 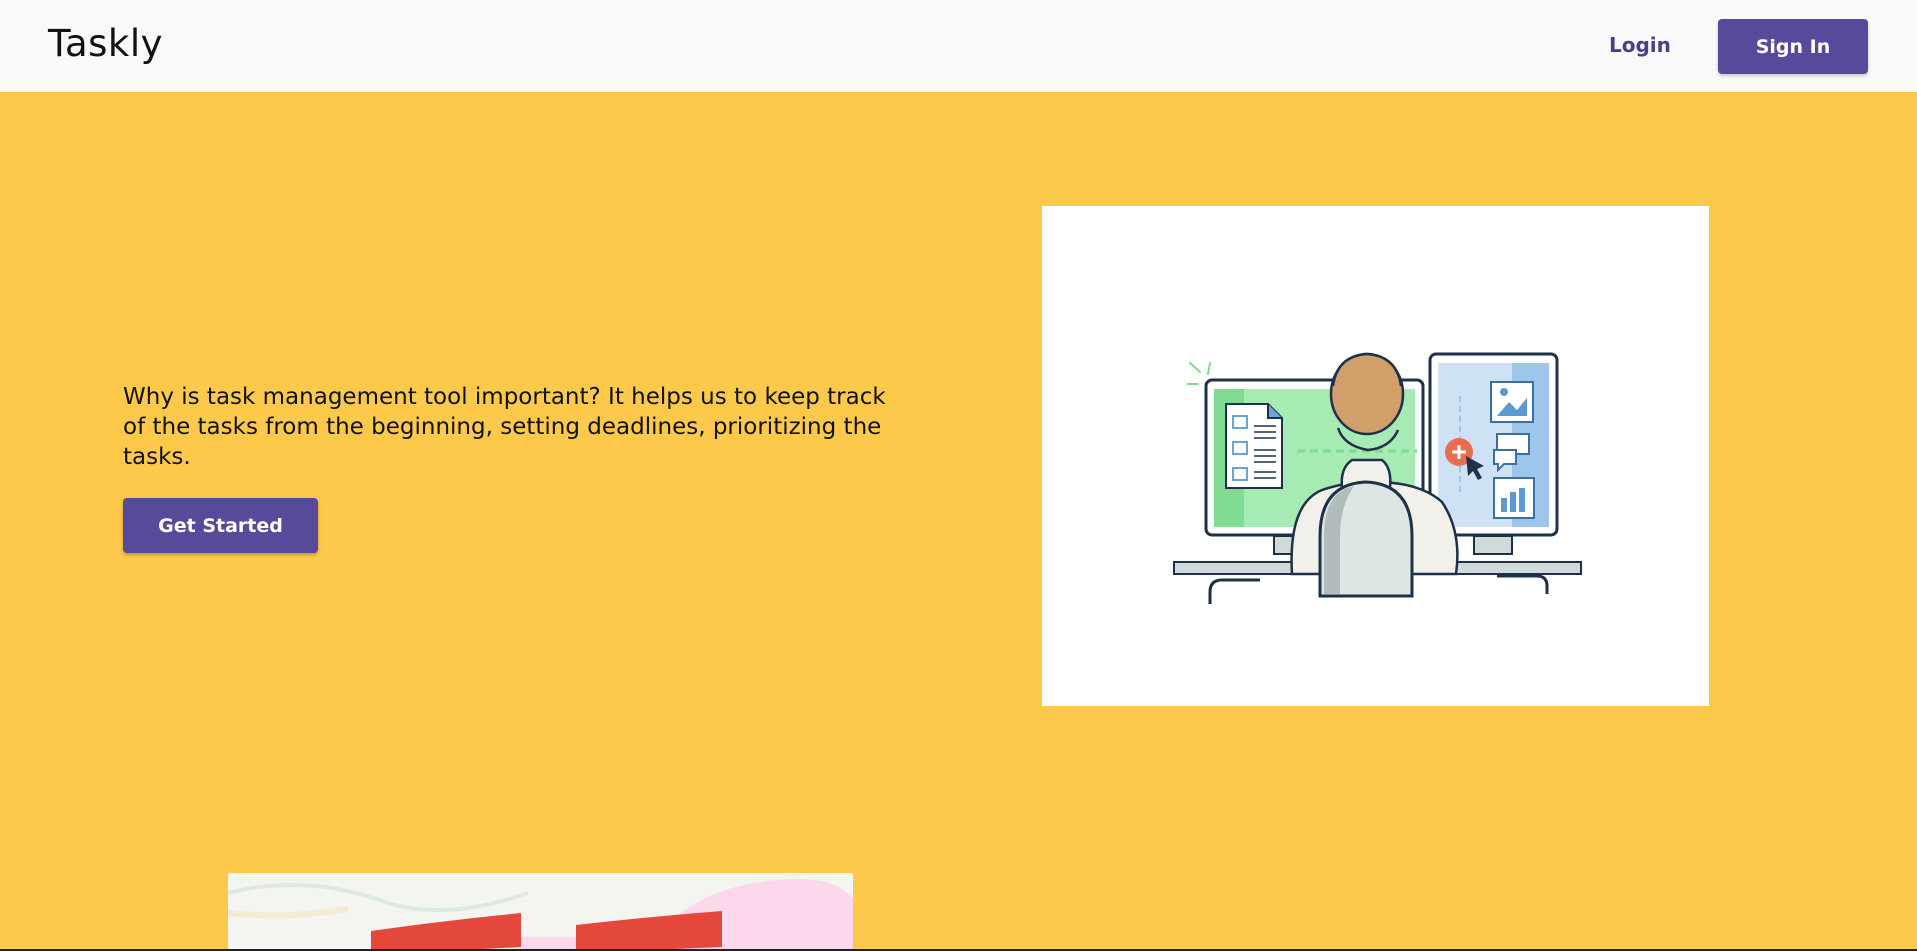 What do you see at coordinates (1640, 45) in the screenshot?
I see `login-link: Login` at bounding box center [1640, 45].